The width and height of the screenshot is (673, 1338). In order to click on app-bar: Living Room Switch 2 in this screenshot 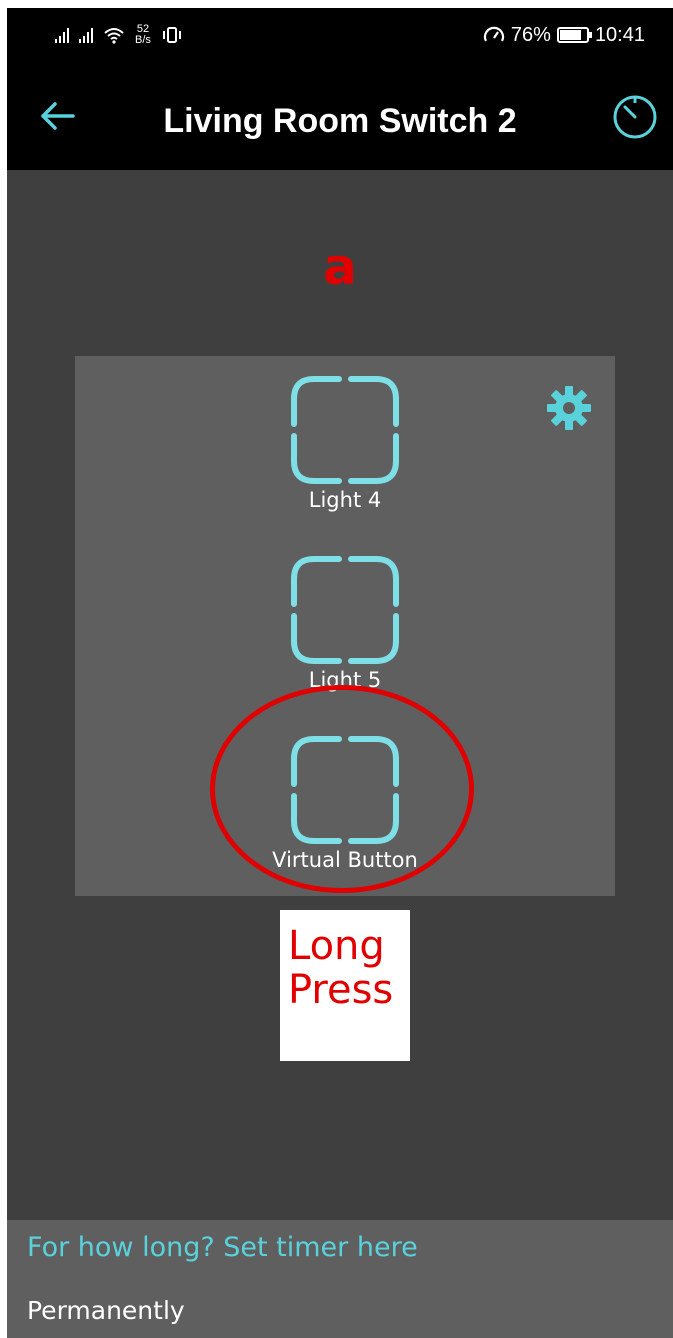, I will do `click(340, 117)`.